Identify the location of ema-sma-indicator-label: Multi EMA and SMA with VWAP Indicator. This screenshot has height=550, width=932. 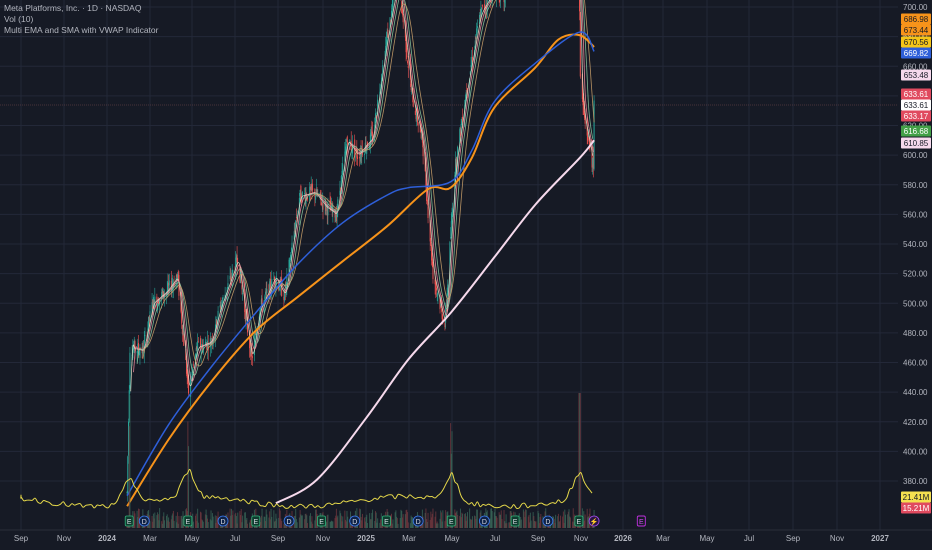
(81, 30).